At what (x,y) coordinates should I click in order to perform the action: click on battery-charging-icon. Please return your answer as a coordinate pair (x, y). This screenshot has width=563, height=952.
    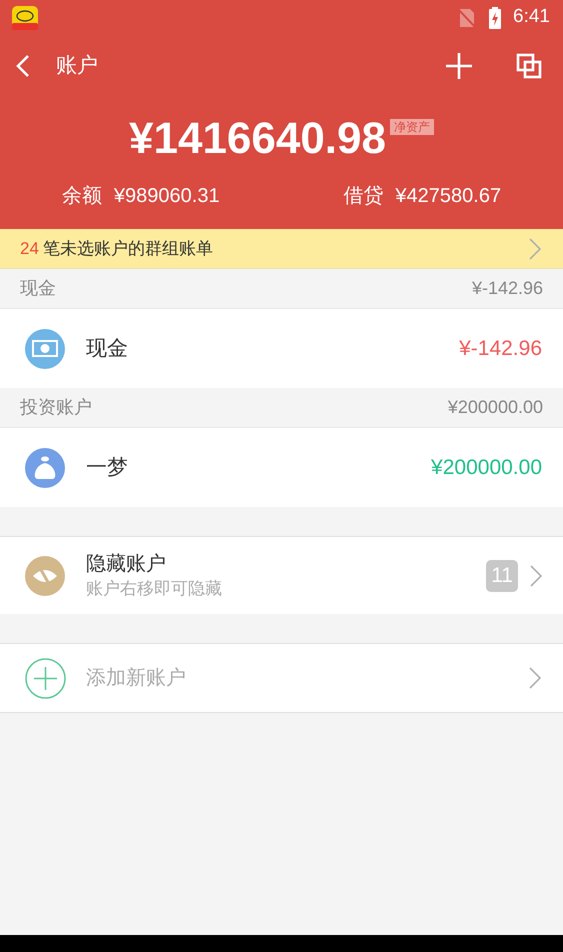
    Looking at the image, I should click on (495, 17).